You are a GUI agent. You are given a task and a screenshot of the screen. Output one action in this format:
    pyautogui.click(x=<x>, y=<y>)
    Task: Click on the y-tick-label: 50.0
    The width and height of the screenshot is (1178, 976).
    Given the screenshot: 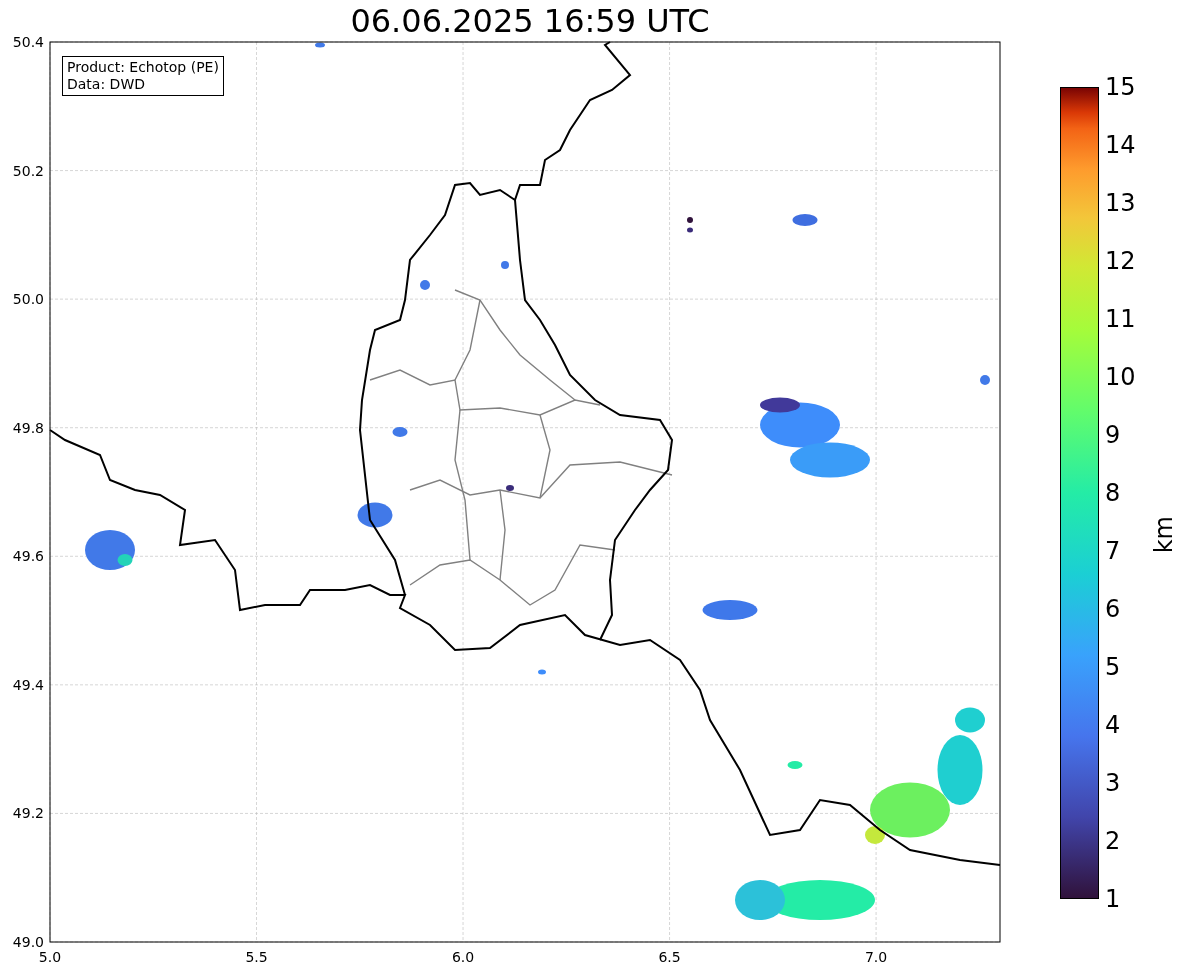 What is the action you would take?
    pyautogui.click(x=28, y=299)
    